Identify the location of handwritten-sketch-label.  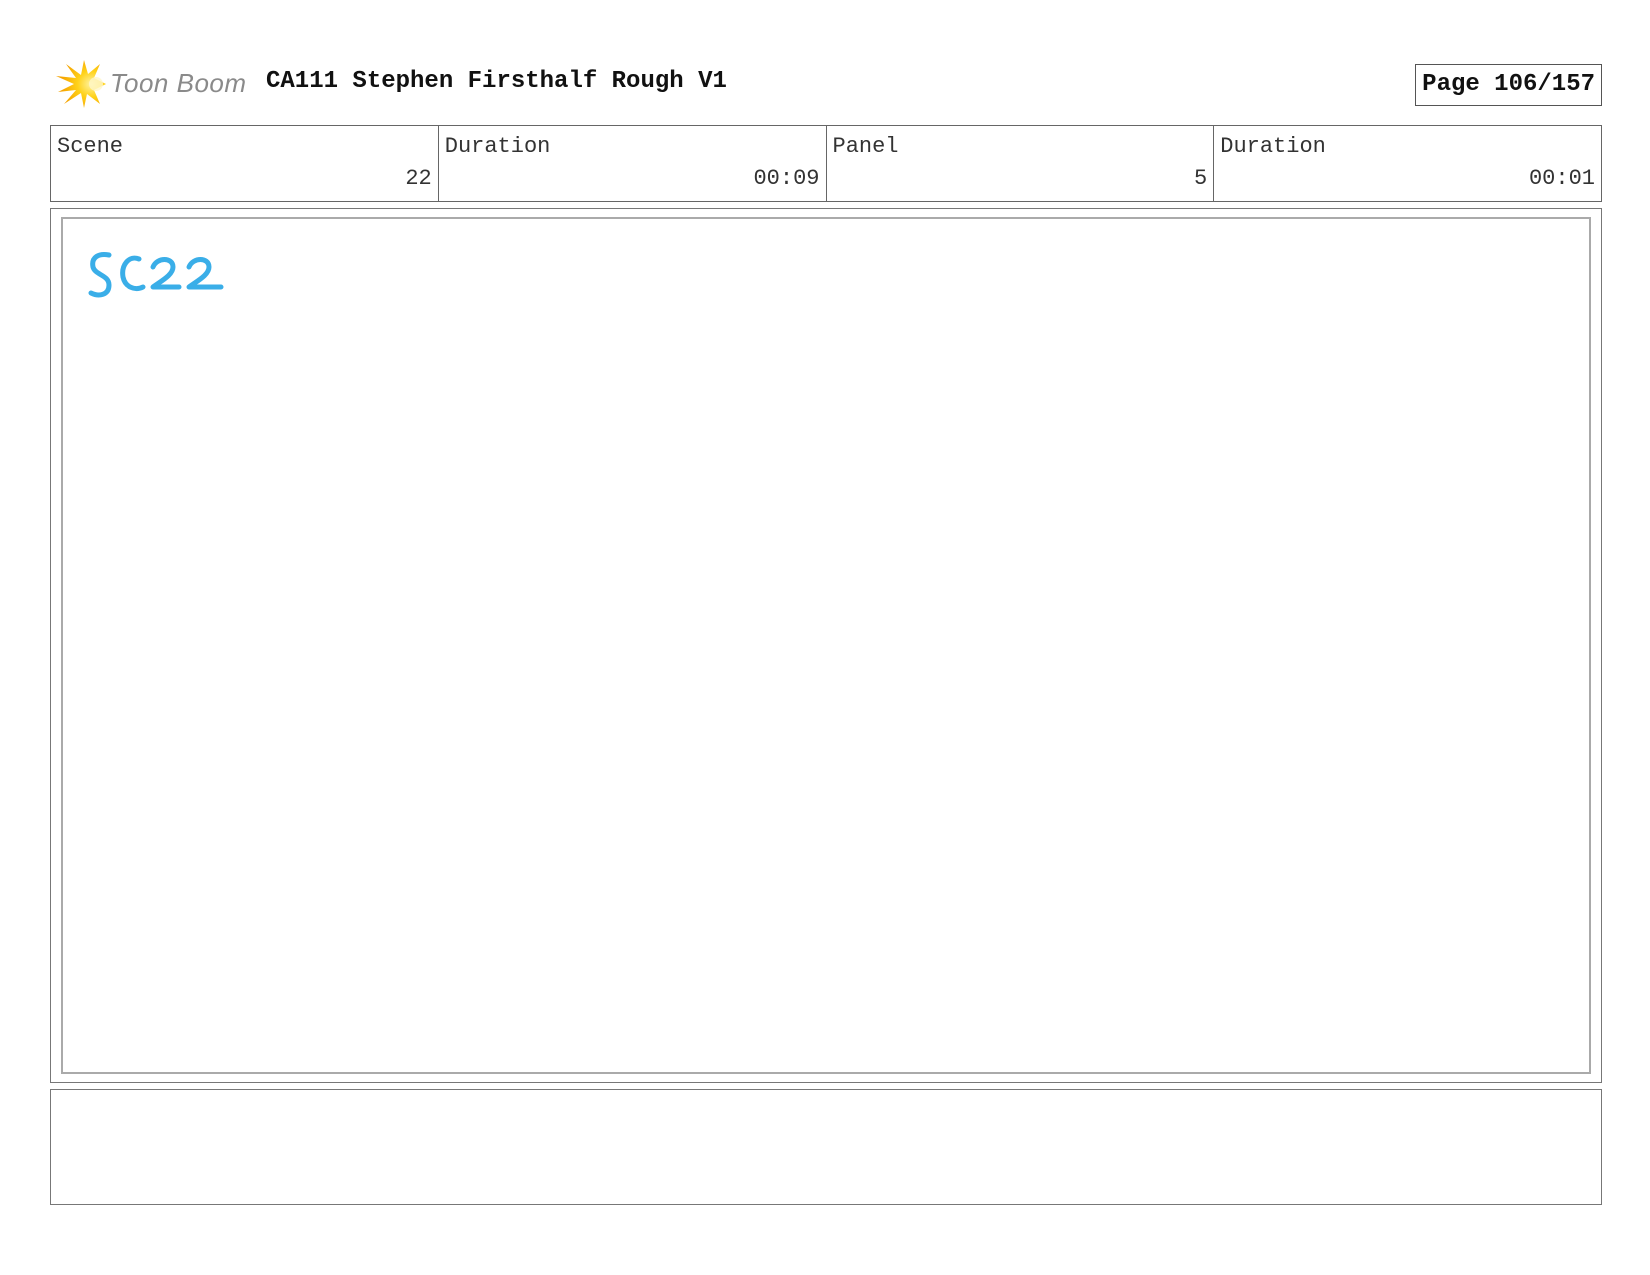
(156, 275).